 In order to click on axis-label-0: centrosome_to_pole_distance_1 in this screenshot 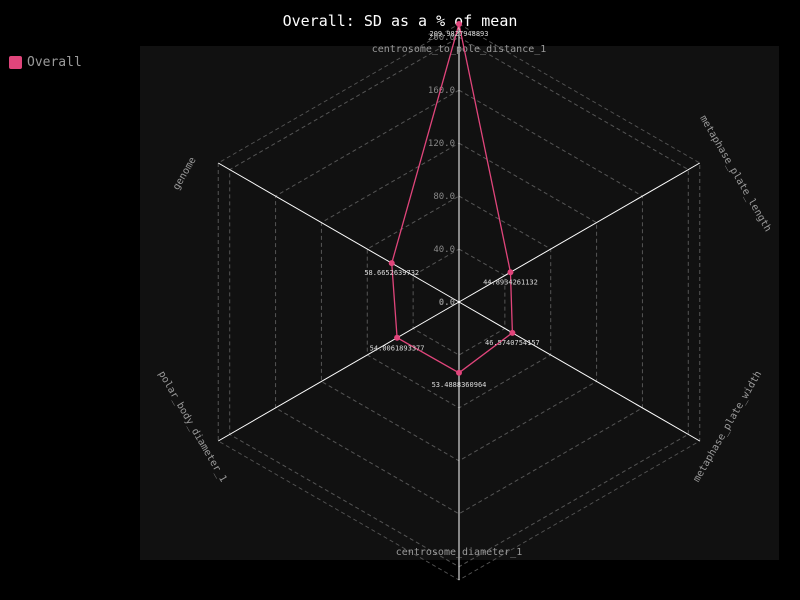, I will do `click(459, 49)`.